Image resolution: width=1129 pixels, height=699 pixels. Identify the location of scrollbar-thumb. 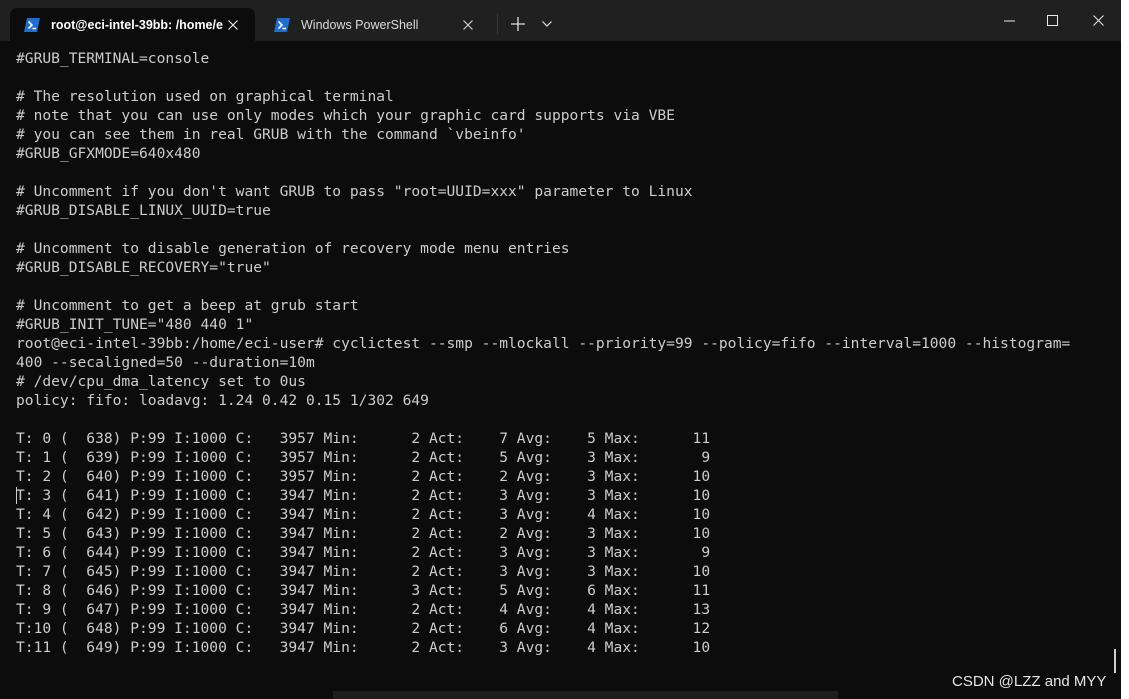
(1115, 661).